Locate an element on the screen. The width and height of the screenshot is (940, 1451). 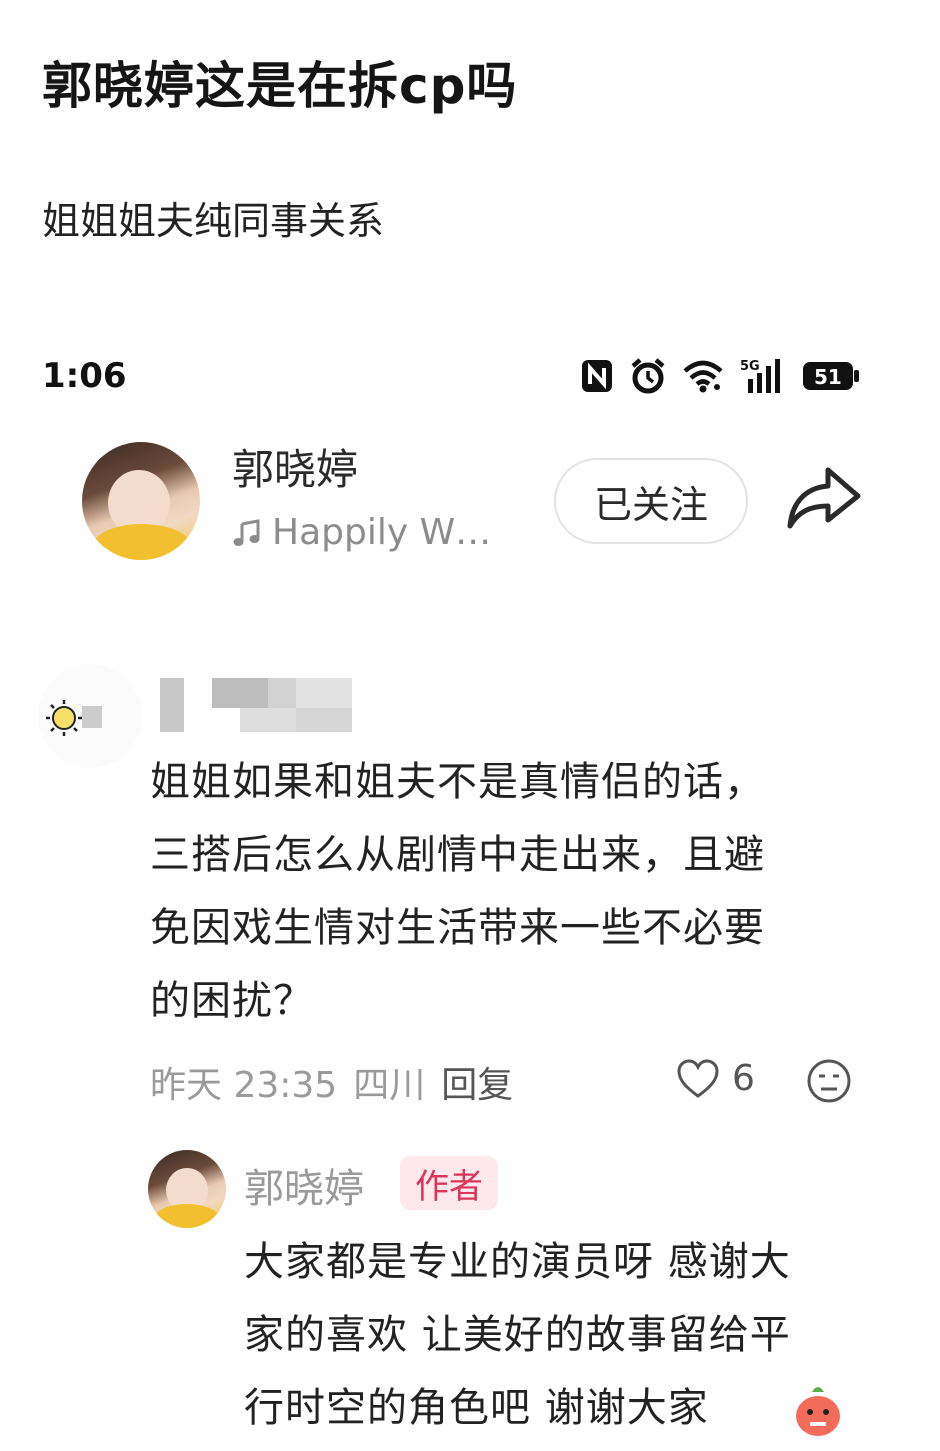
comment-line: 姐姐如果和姐夫不是真情侣的话， is located at coordinates (457, 782).